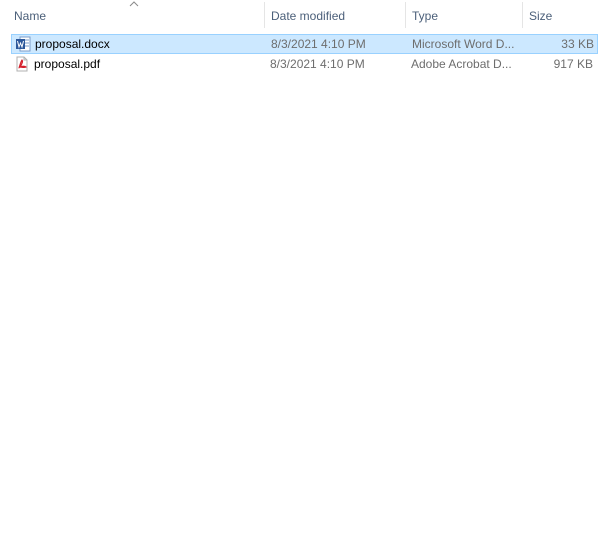 The width and height of the screenshot is (600, 540). What do you see at coordinates (464, 16) in the screenshot?
I see `column-header-type: Type` at bounding box center [464, 16].